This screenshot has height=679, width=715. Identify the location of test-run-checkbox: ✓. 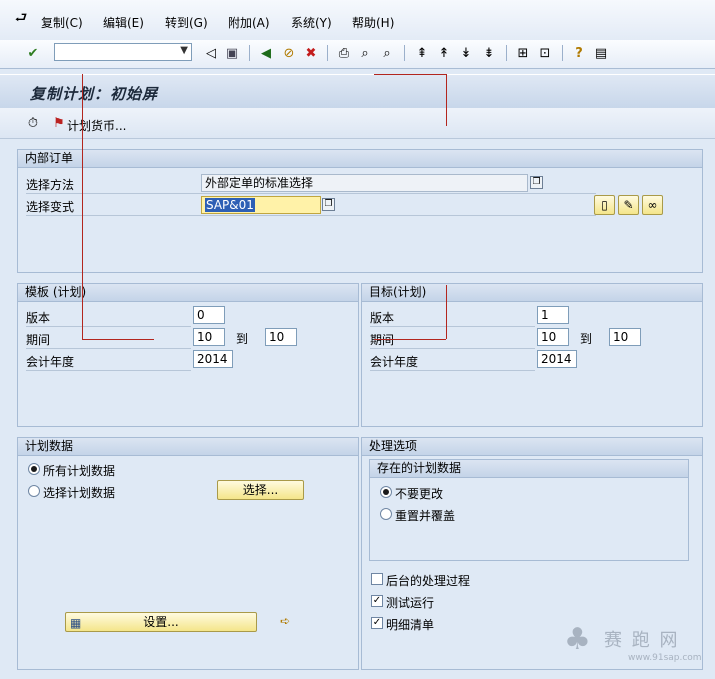
(377, 601).